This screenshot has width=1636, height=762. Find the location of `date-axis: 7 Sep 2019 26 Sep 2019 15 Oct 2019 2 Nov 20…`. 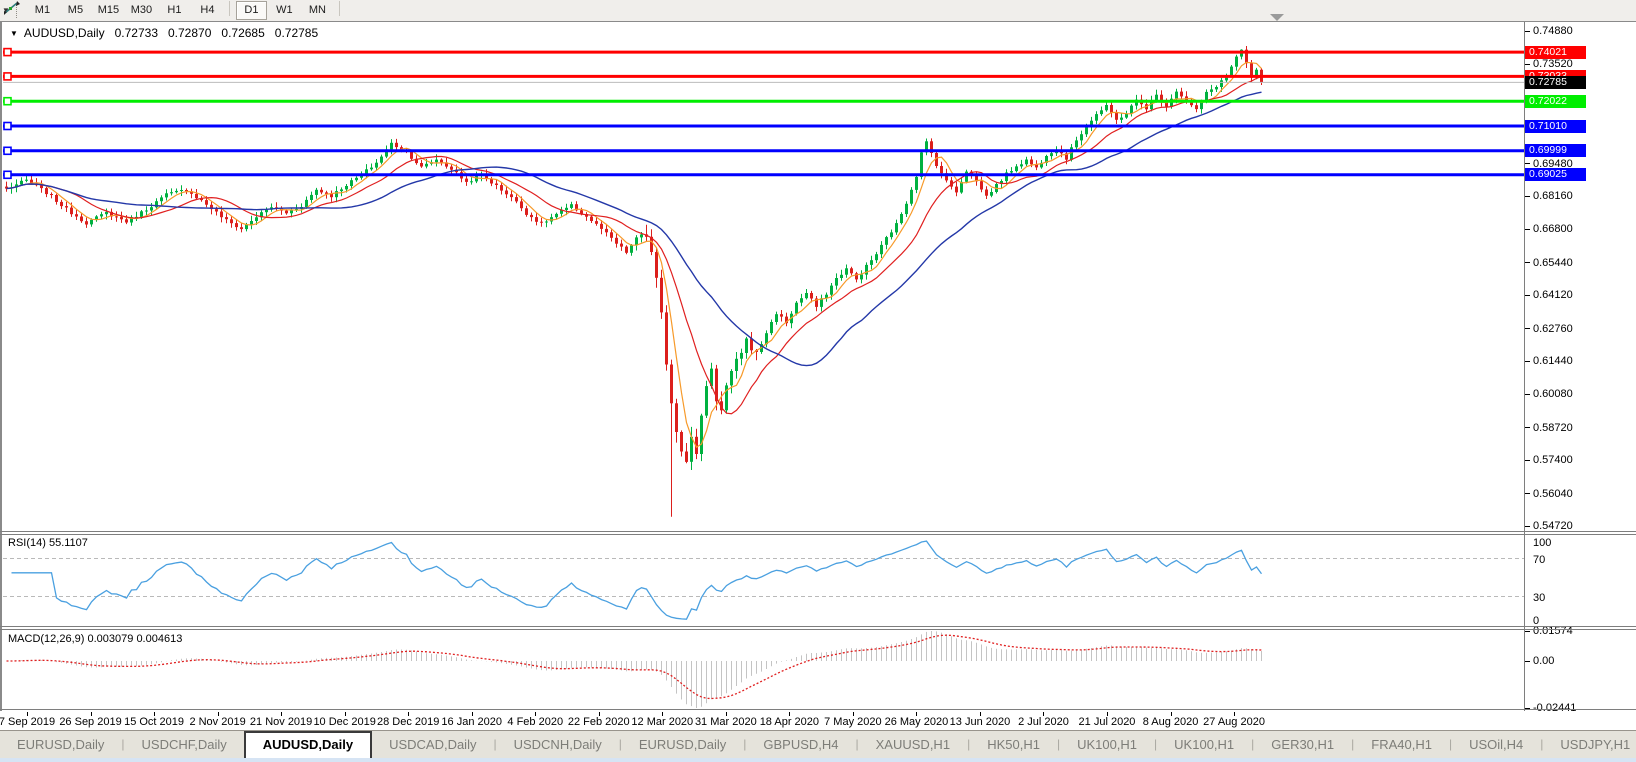

date-axis: 7 Sep 2019 26 Sep 2019 15 Oct 2019 2 Nov 20… is located at coordinates (818, 720).